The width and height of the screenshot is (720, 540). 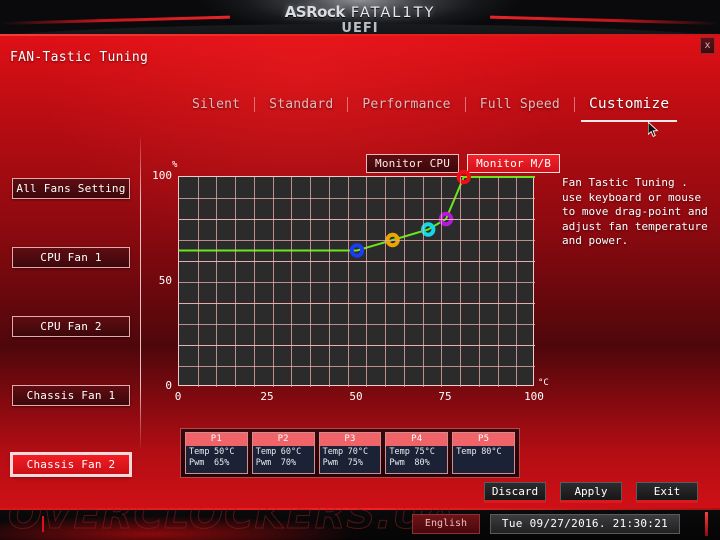 I want to click on monitor-cpu-button: Monitor CPU, so click(x=413, y=163).